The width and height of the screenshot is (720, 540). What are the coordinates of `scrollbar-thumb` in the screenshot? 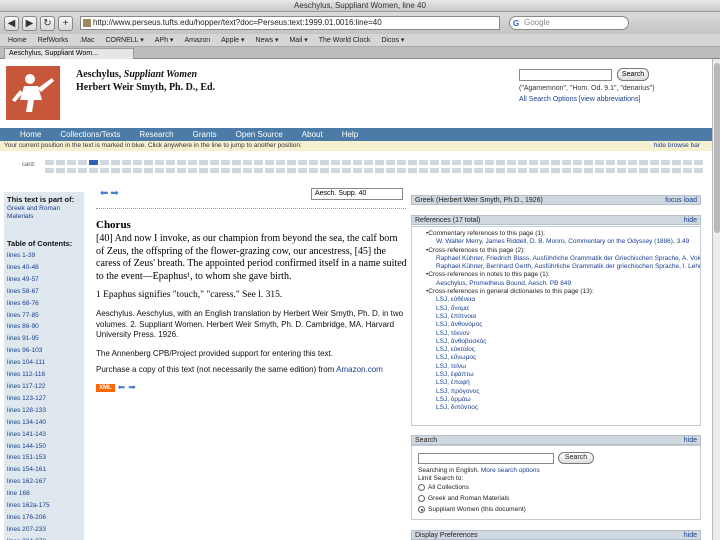 It's located at (717, 148).